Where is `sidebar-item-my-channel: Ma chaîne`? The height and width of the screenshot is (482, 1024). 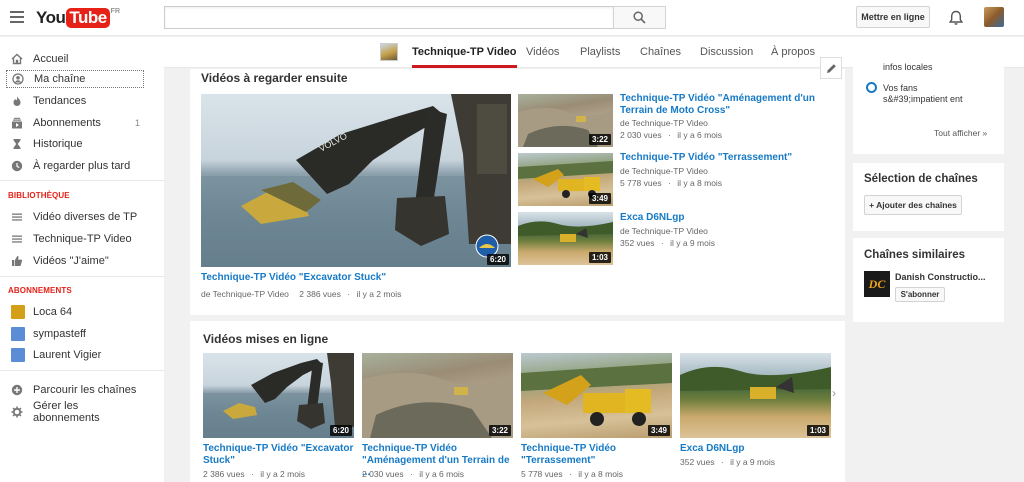 sidebar-item-my-channel: Ma chaîne is located at coordinates (75, 79).